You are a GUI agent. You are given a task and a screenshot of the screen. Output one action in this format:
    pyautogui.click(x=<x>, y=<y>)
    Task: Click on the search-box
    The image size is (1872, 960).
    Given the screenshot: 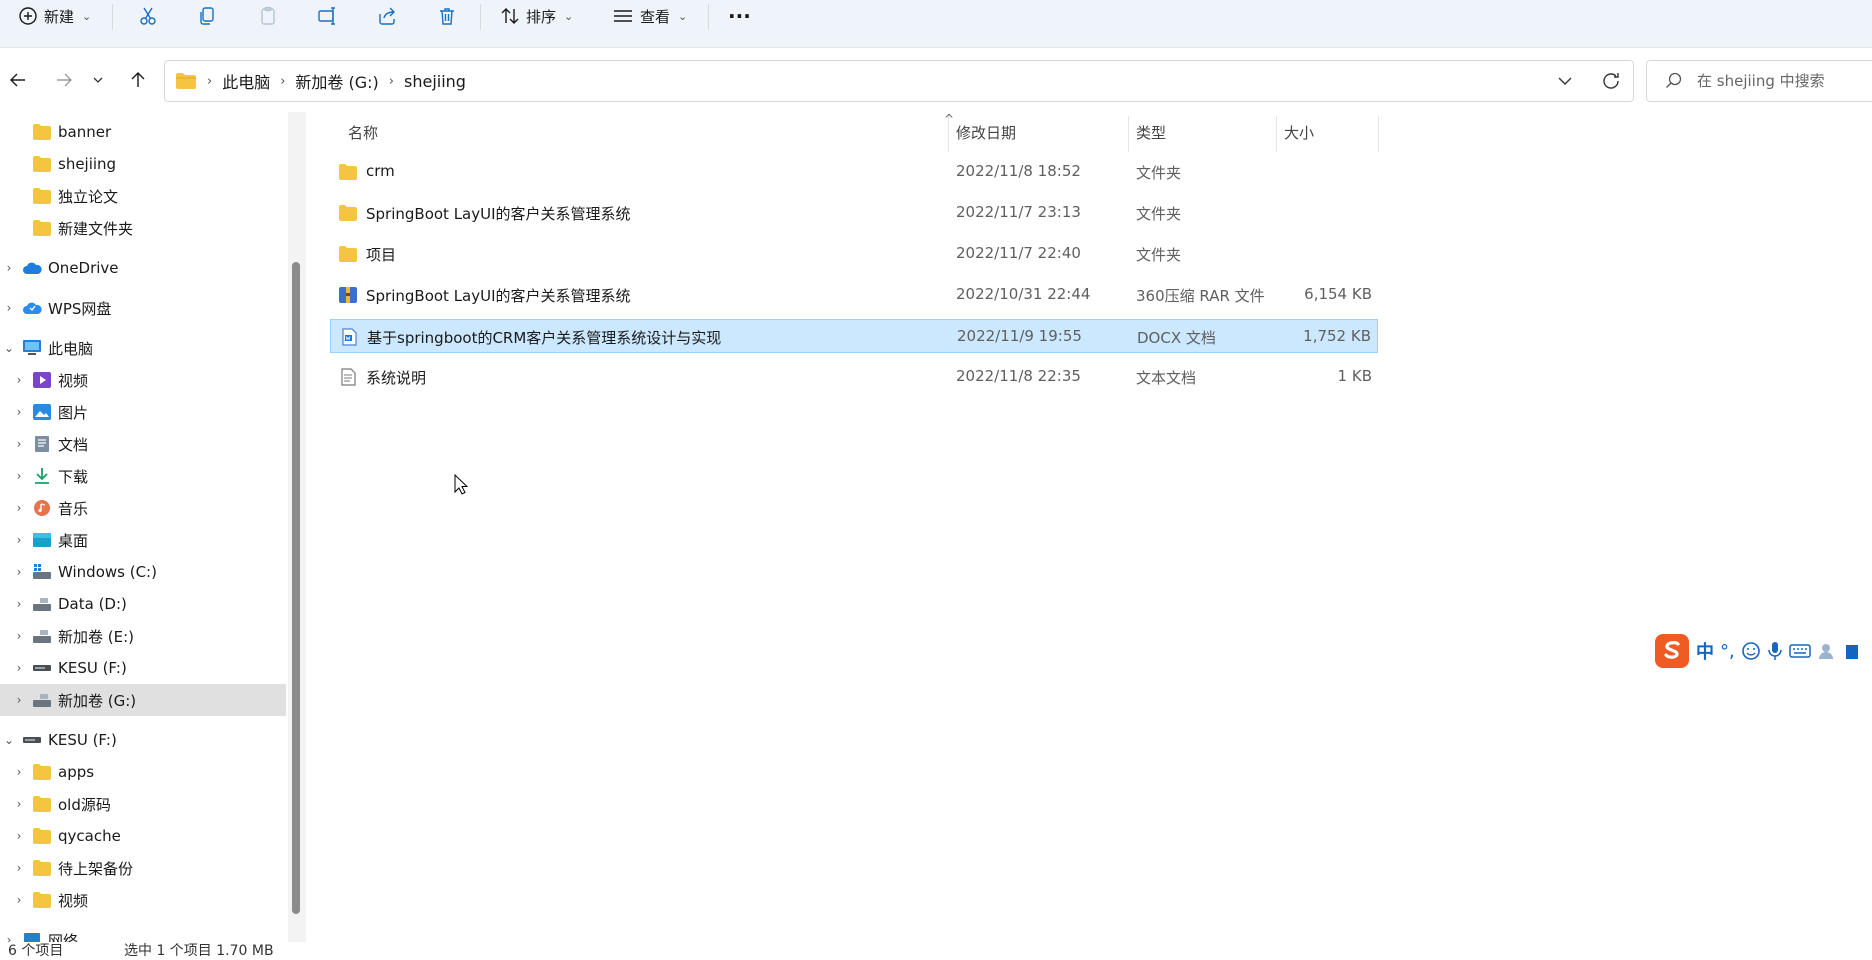 What is the action you would take?
    pyautogui.click(x=1759, y=81)
    